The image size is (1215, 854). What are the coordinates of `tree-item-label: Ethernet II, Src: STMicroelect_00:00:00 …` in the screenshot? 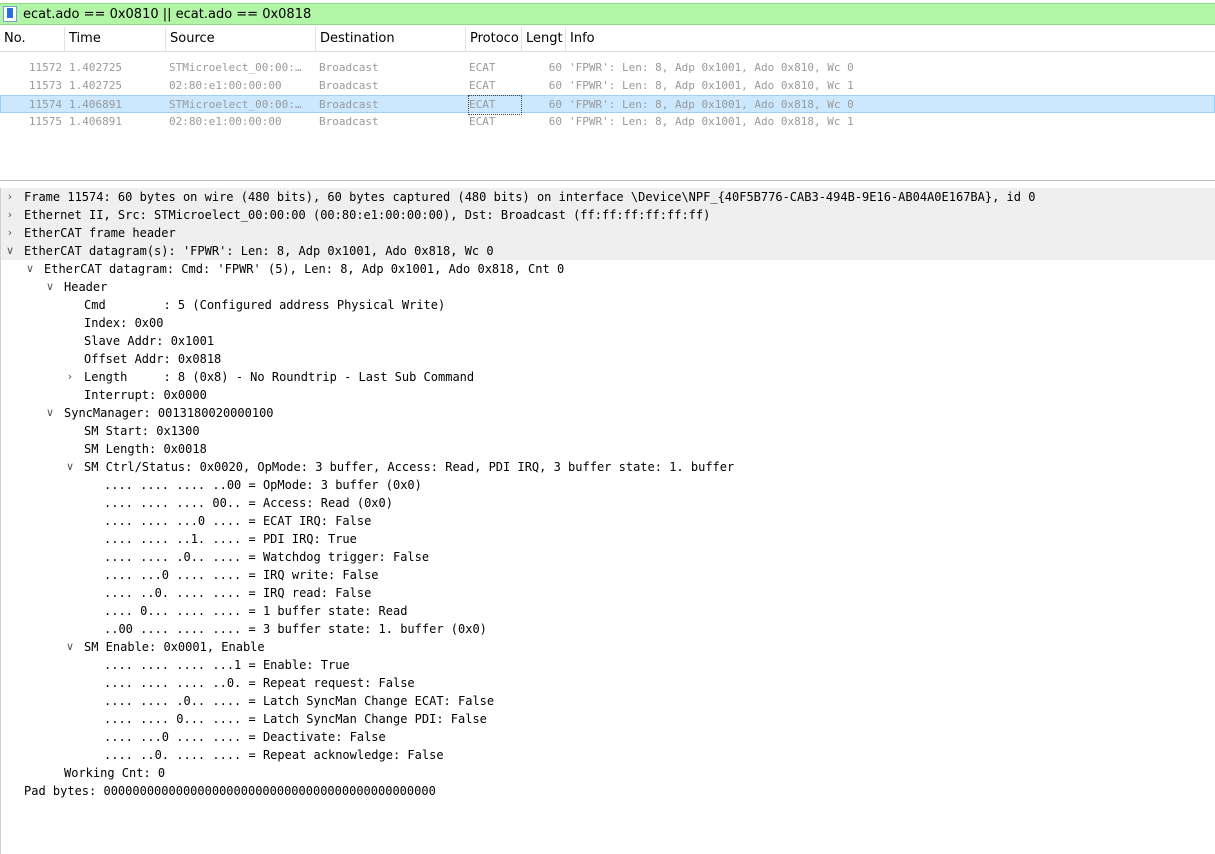 It's located at (367, 215).